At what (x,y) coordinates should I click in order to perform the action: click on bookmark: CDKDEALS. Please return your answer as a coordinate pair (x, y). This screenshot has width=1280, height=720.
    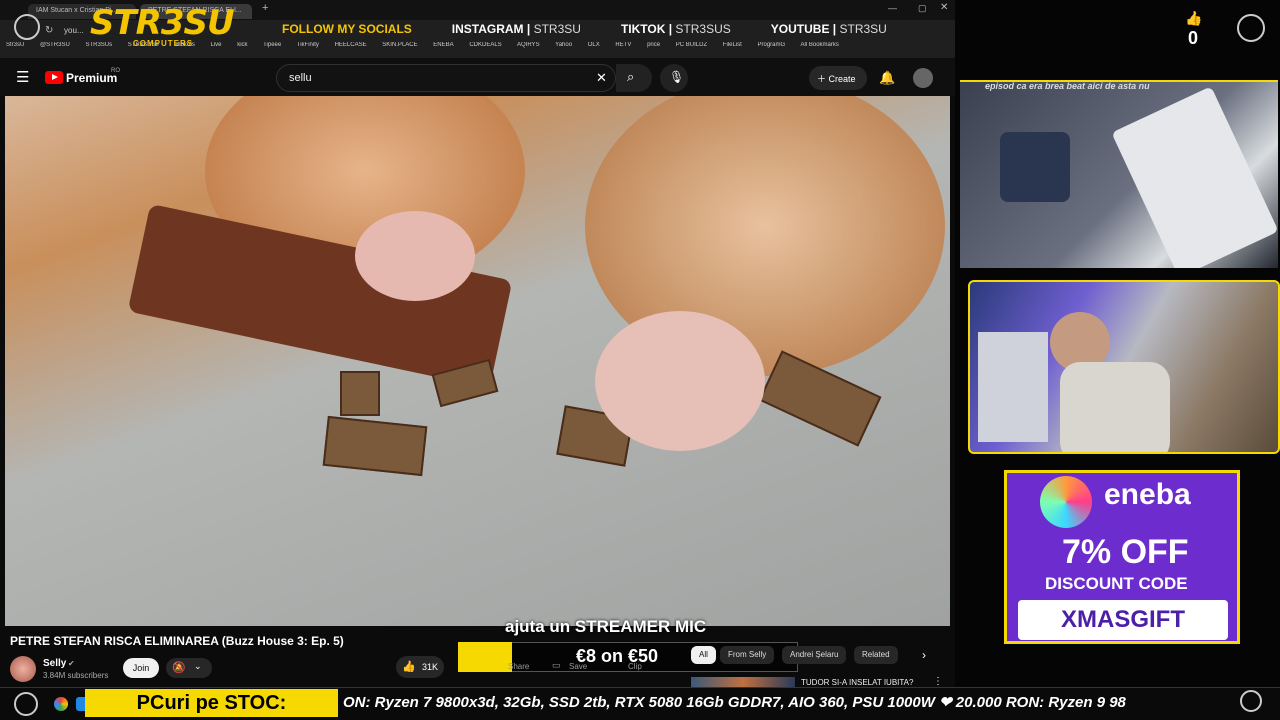
    Looking at the image, I should click on (485, 45).